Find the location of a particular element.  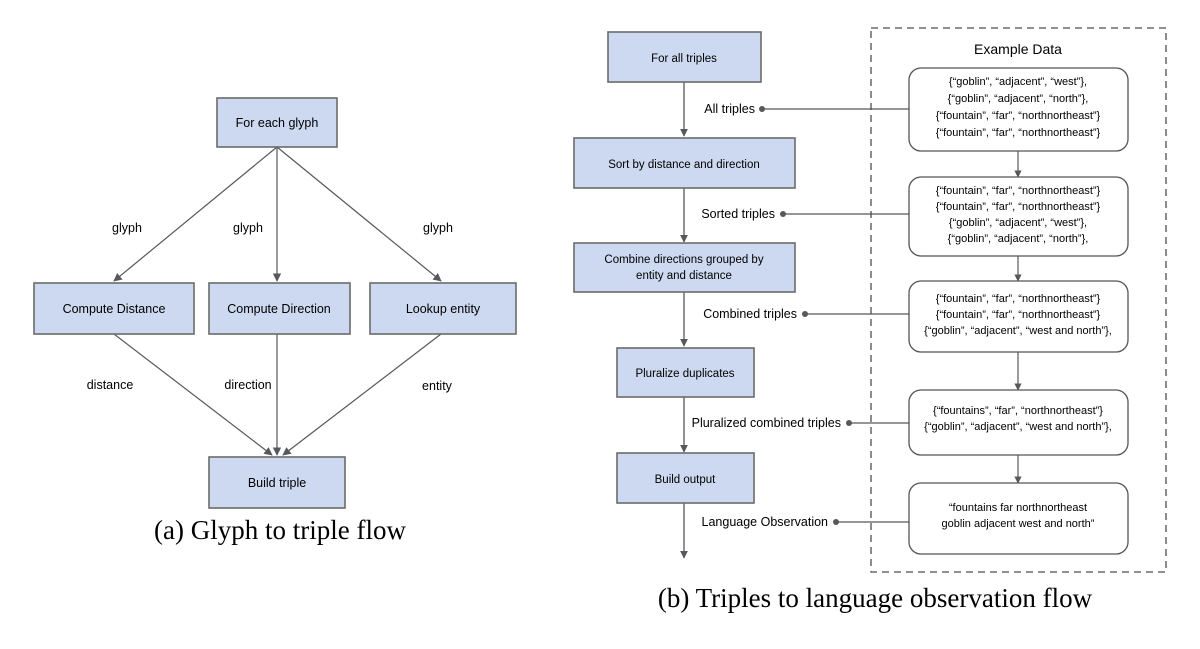

node-compute-direction: Compute Direction is located at coordinates (279, 308).